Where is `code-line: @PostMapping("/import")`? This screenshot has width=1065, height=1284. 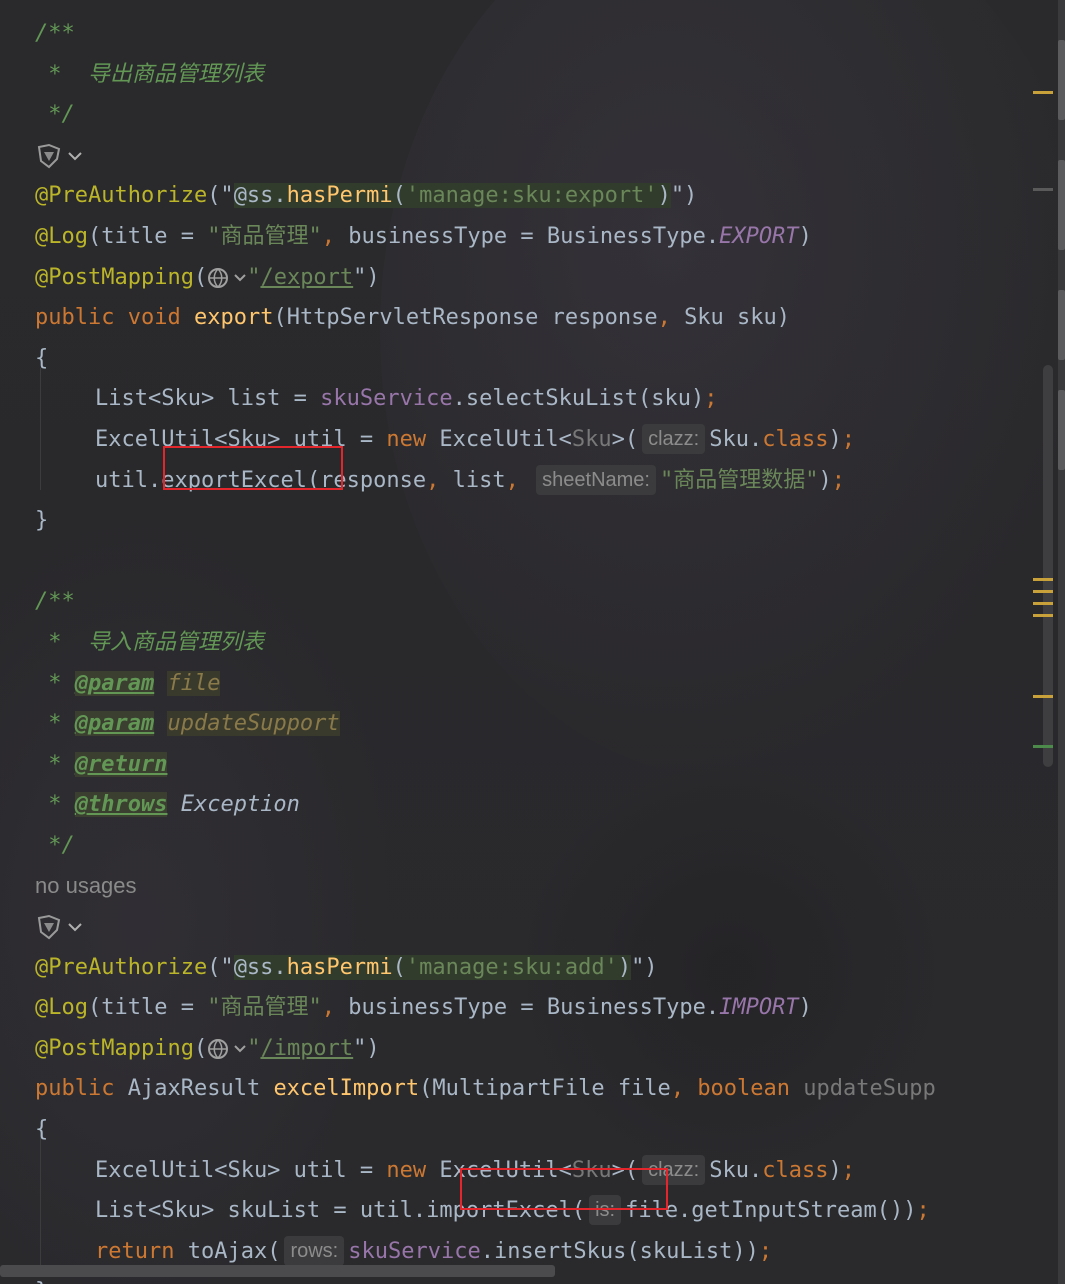 code-line: @PostMapping("/import") is located at coordinates (545, 1049).